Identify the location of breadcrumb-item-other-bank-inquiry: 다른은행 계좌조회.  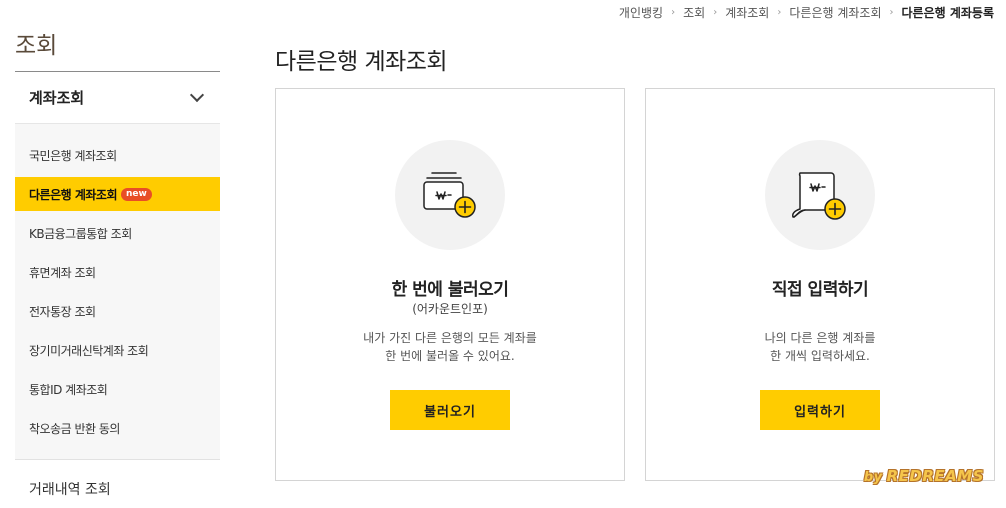
(835, 12).